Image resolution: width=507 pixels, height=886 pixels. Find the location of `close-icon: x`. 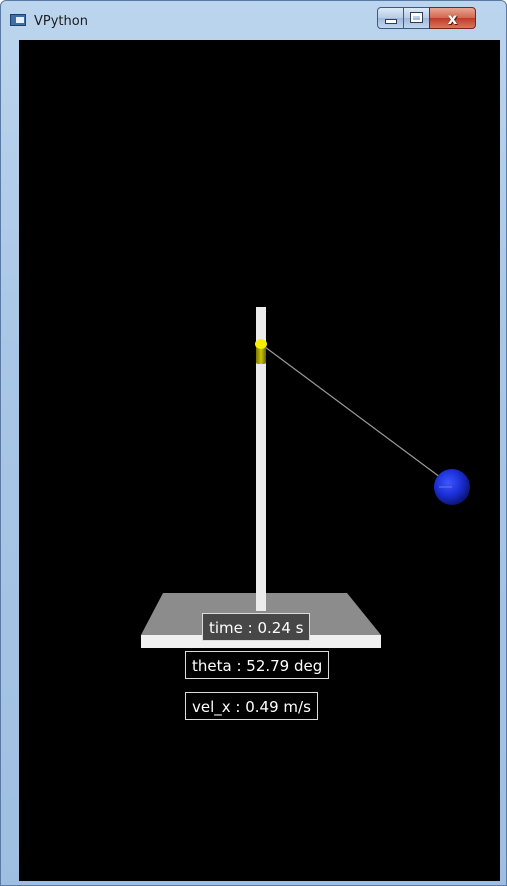

close-icon: x is located at coordinates (452, 19).